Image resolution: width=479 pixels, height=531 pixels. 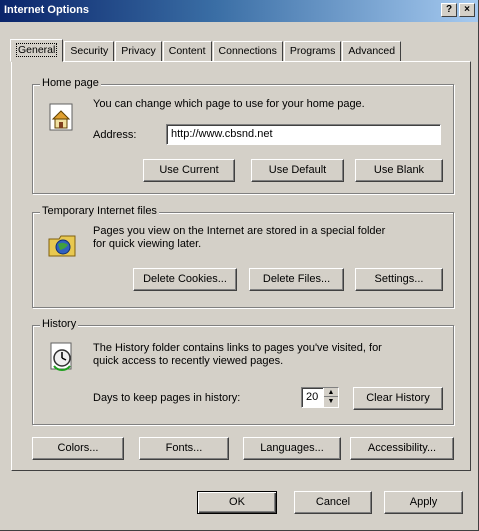 What do you see at coordinates (189, 170) in the screenshot?
I see `use-current-button: Use Current` at bounding box center [189, 170].